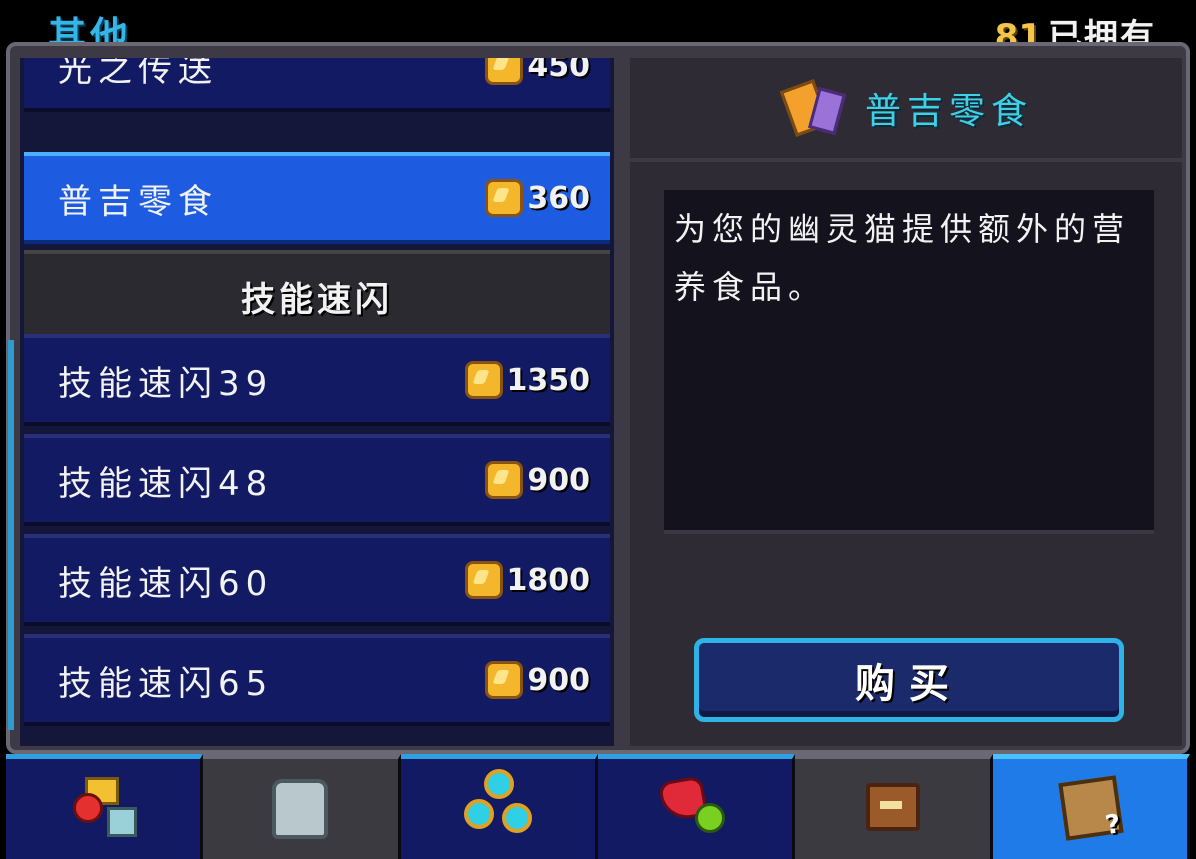  What do you see at coordinates (166, 683) in the screenshot?
I see `item-name: 技能速闪65` at bounding box center [166, 683].